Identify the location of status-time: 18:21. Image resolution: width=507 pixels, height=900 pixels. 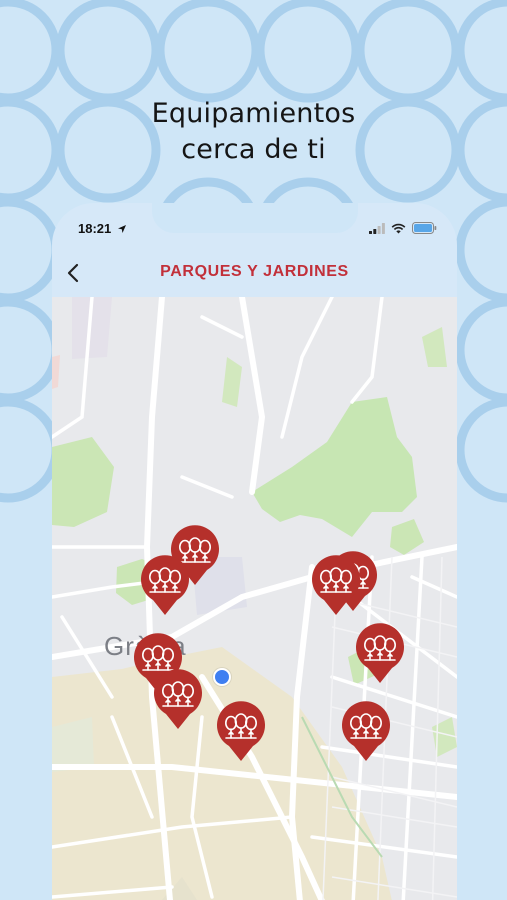
(102, 228).